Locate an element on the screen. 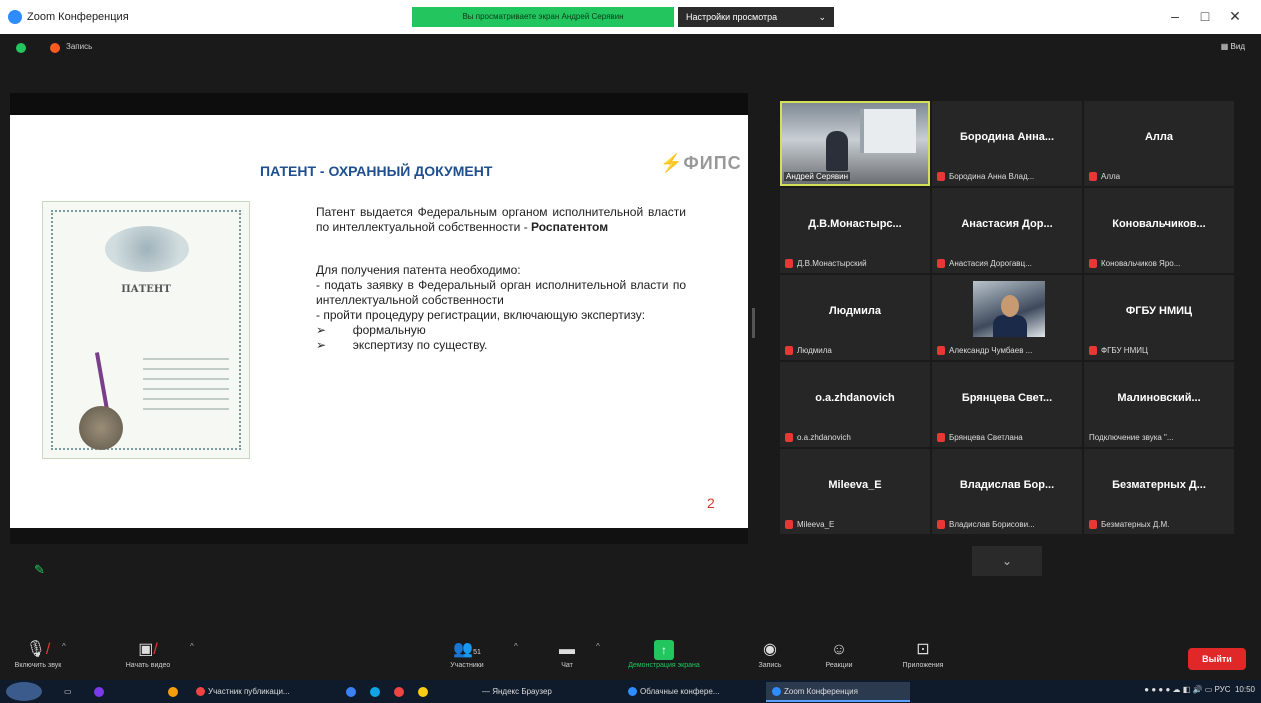 Image resolution: width=1261 pixels, height=703 pixels. viewing-screen-banner: Вы просматриваете экран Андрей Серявин is located at coordinates (543, 17).